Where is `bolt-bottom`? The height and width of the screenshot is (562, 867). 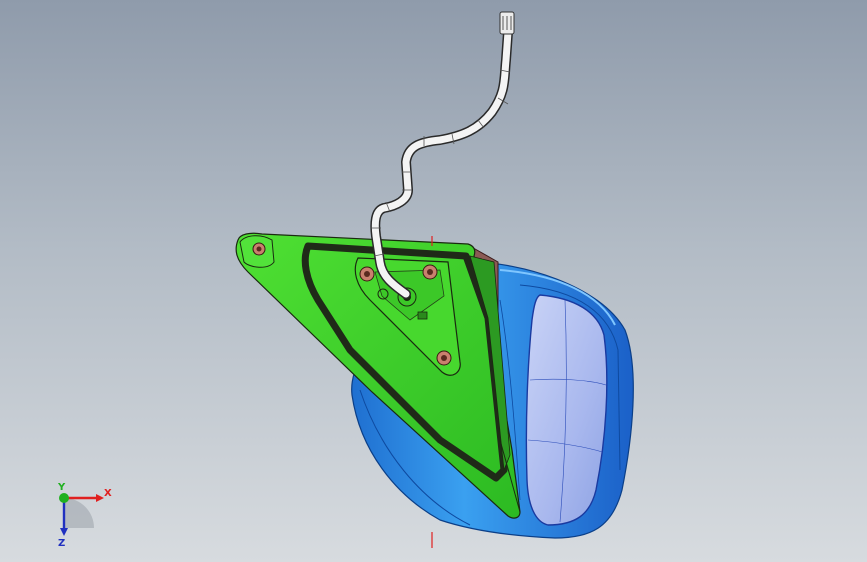 bolt-bottom is located at coordinates (444, 358).